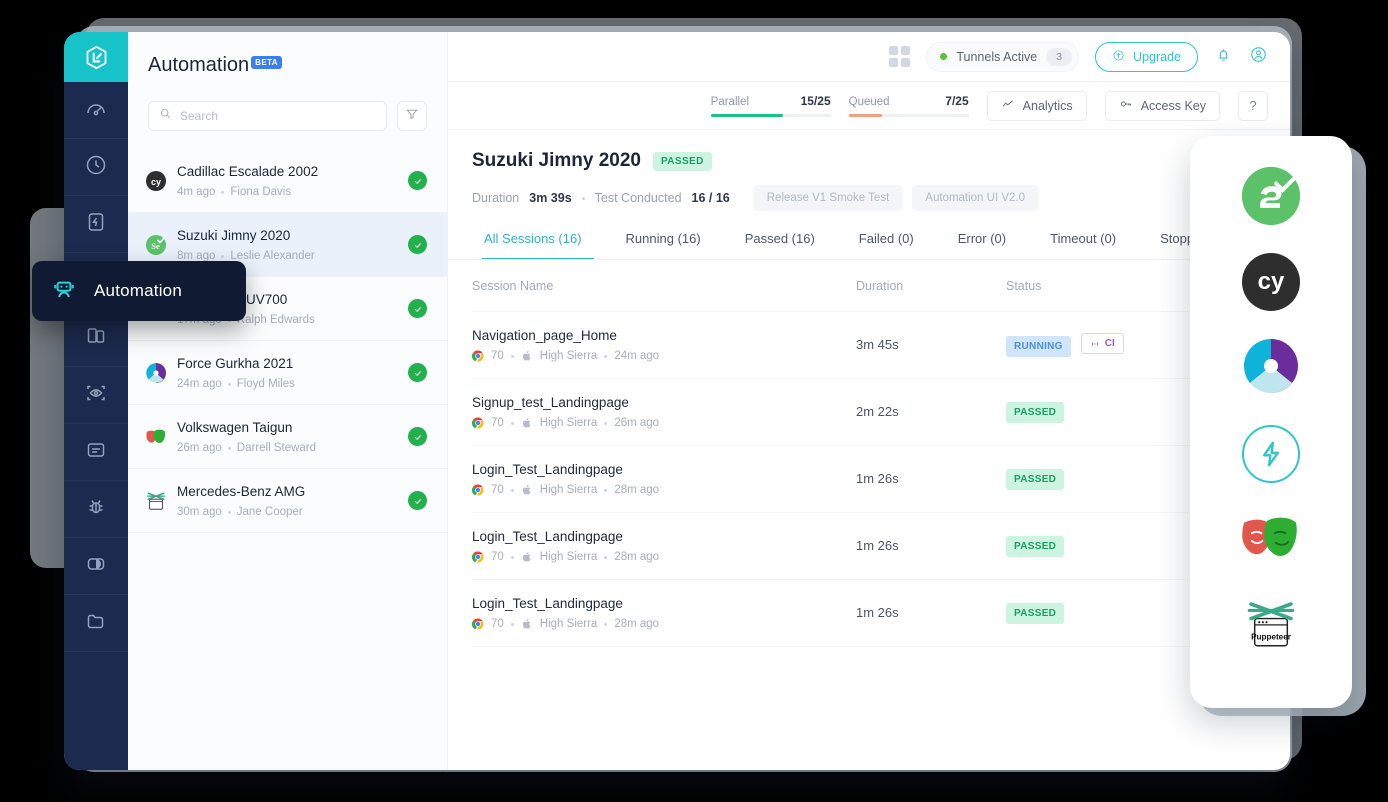  I want to click on build-item-name: Mercedes-Benz AMG, so click(241, 491).